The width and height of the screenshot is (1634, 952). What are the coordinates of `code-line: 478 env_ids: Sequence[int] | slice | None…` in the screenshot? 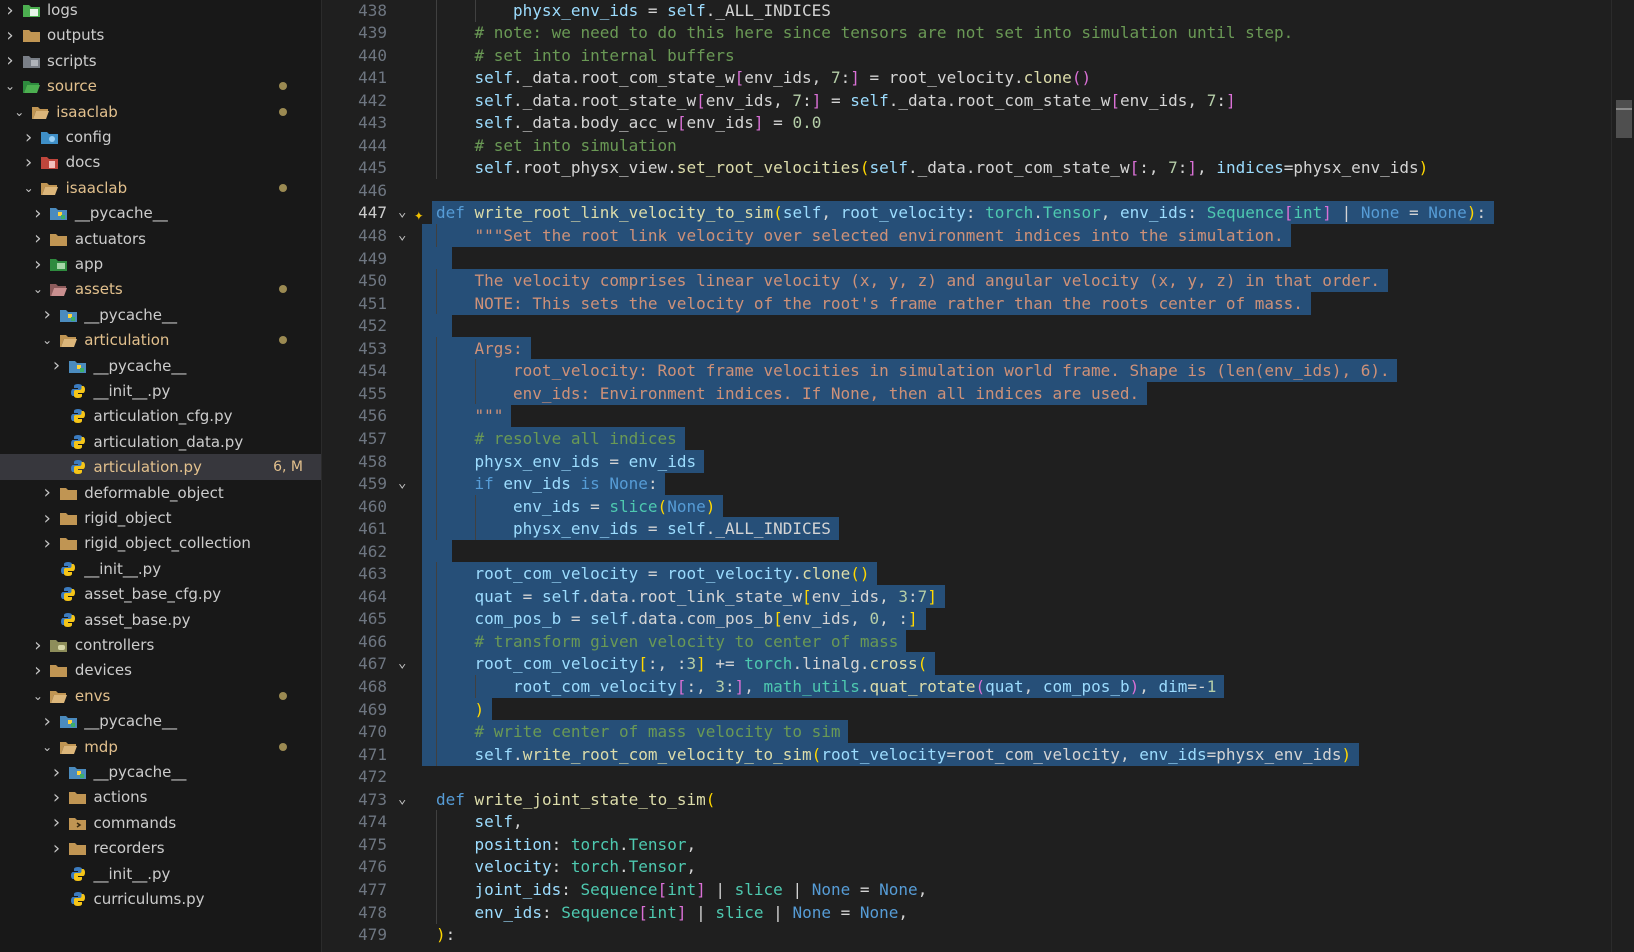 It's located at (978, 912).